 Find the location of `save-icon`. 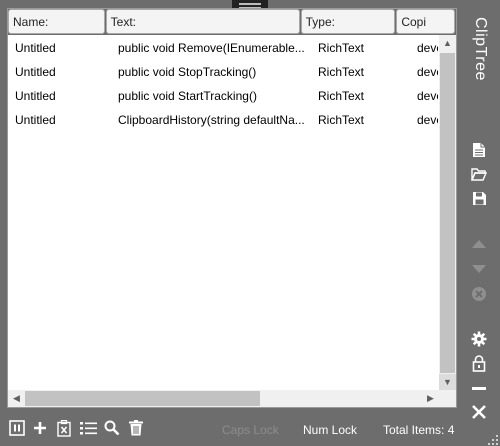

save-icon is located at coordinates (479, 198).